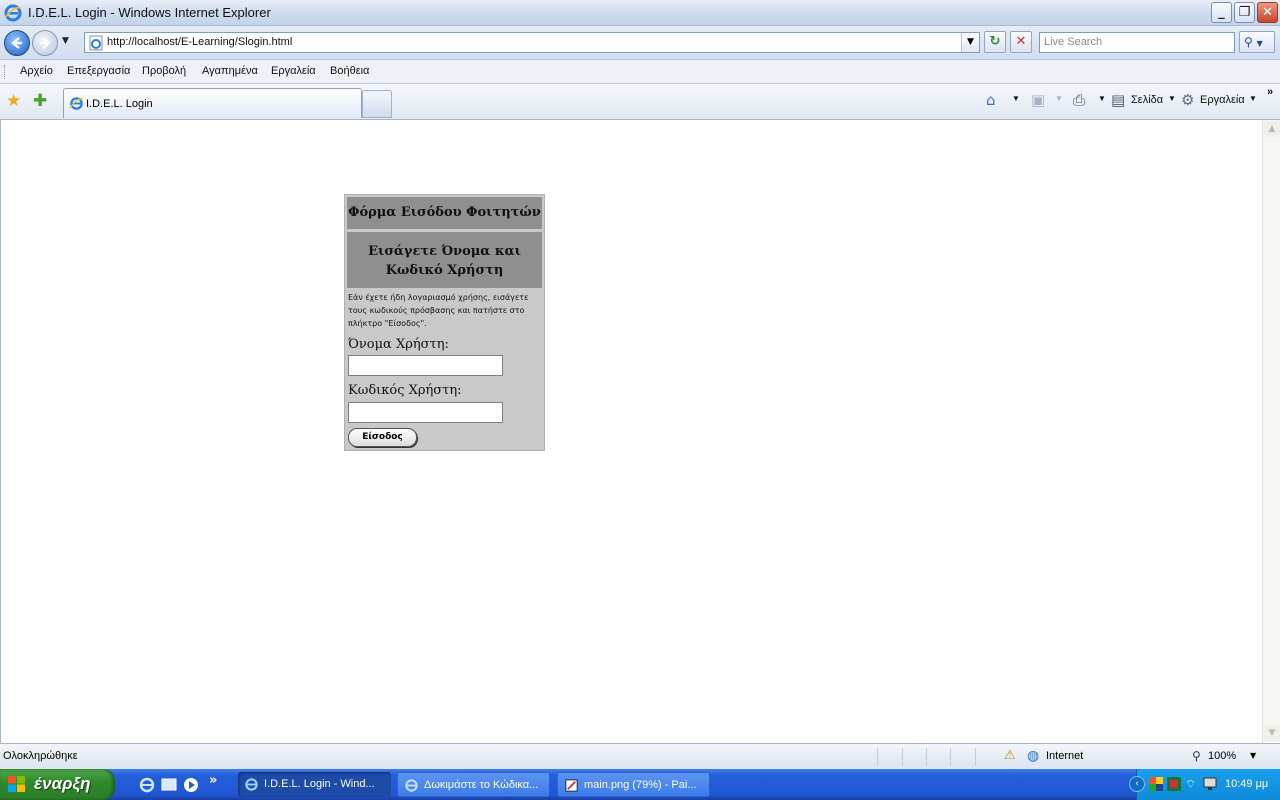  What do you see at coordinates (991, 100) in the screenshot?
I see `home-icon: ⌂` at bounding box center [991, 100].